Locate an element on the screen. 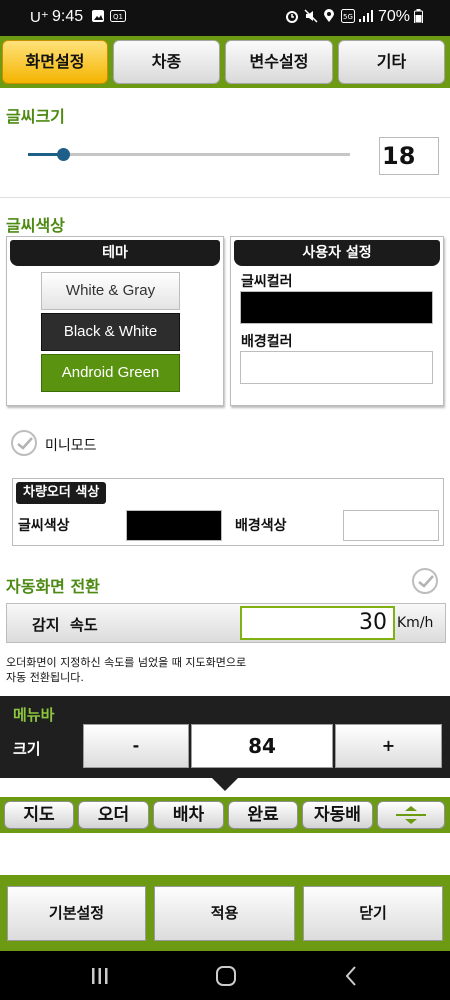  close-button: 닫기 is located at coordinates (373, 913).